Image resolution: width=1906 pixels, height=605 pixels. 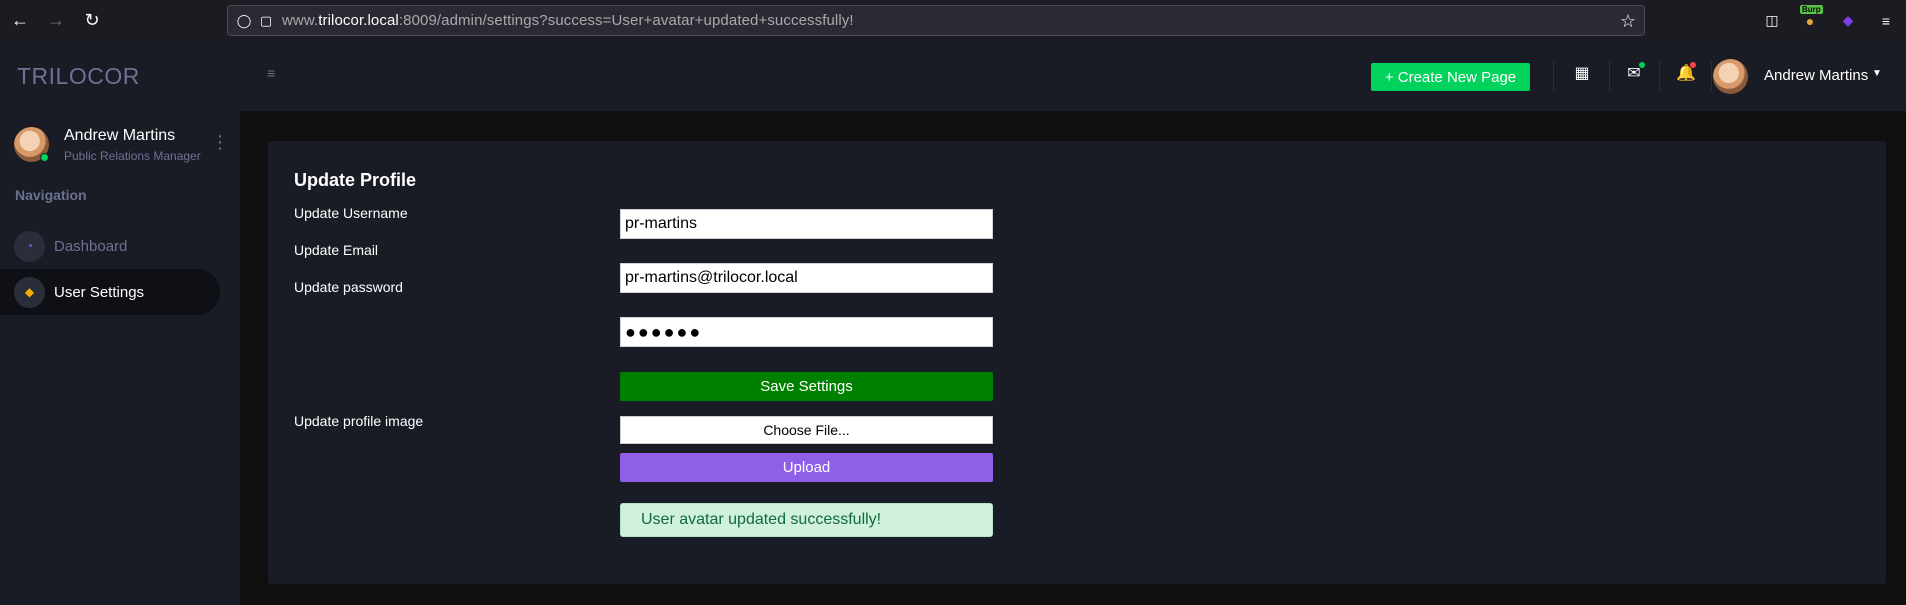 What do you see at coordinates (806, 520) in the screenshot?
I see `success-alert: User avatar updated successfully!` at bounding box center [806, 520].